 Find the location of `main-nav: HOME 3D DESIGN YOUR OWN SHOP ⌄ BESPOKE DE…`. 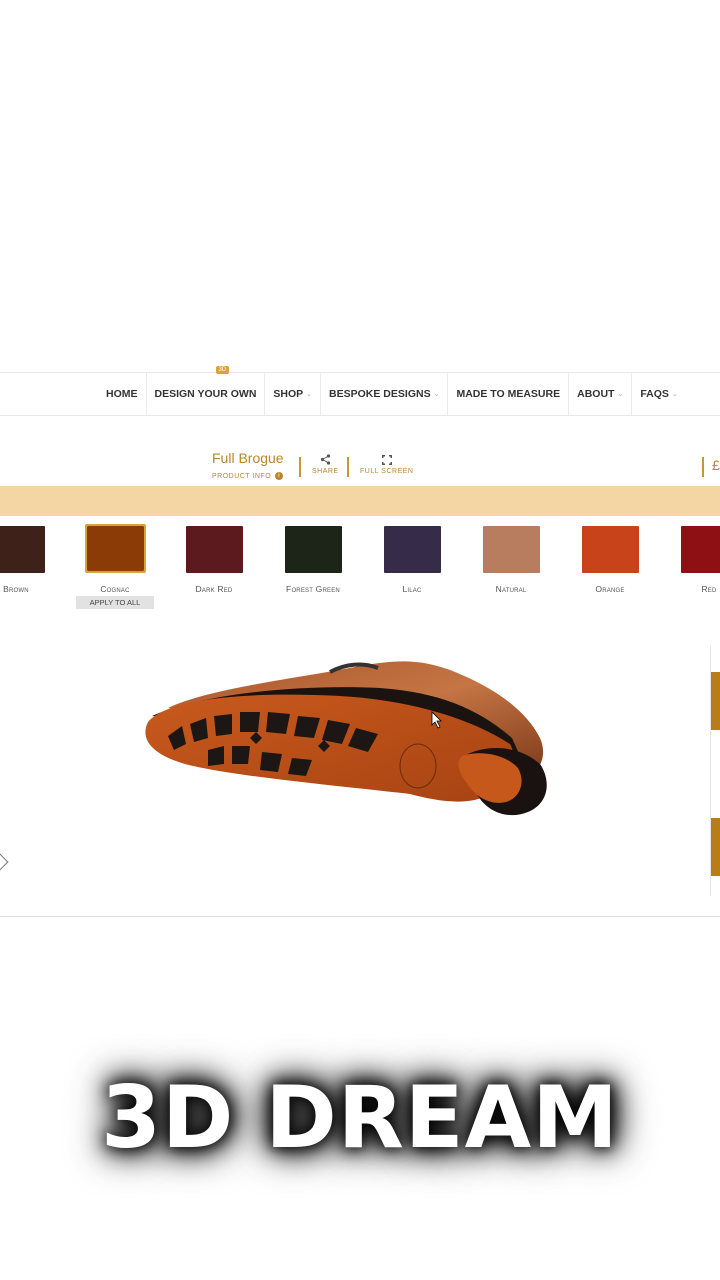

main-nav: HOME 3D DESIGN YOUR OWN SHOP ⌄ BESPOKE DE… is located at coordinates (360, 391).